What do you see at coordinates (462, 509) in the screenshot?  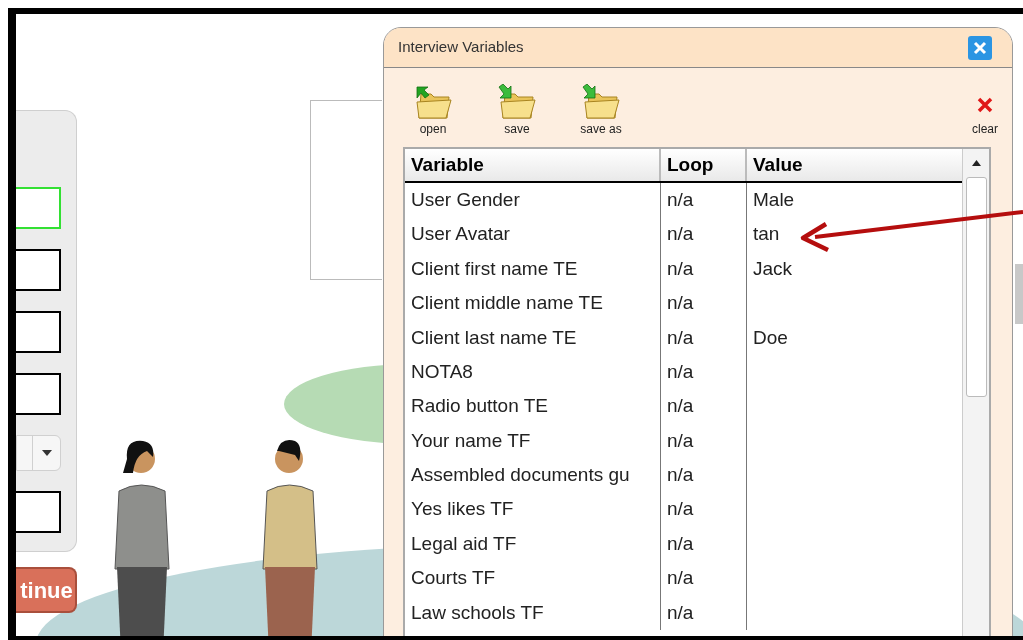 I see `table-cell-text: Yes likes TF` at bounding box center [462, 509].